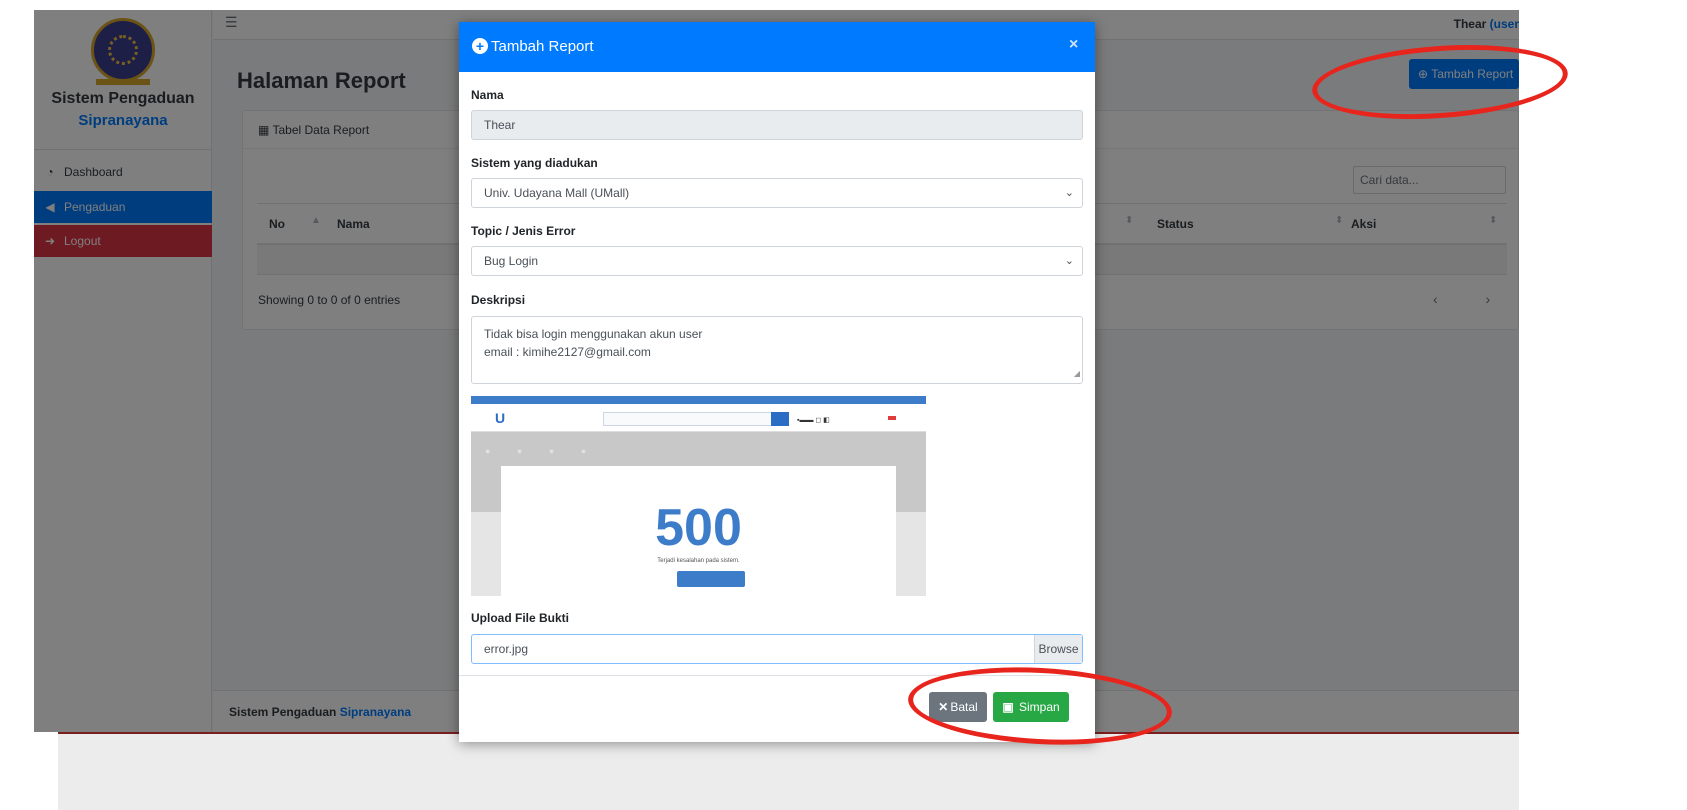  I want to click on topic-label: Topic / Jenis Error, so click(523, 231).